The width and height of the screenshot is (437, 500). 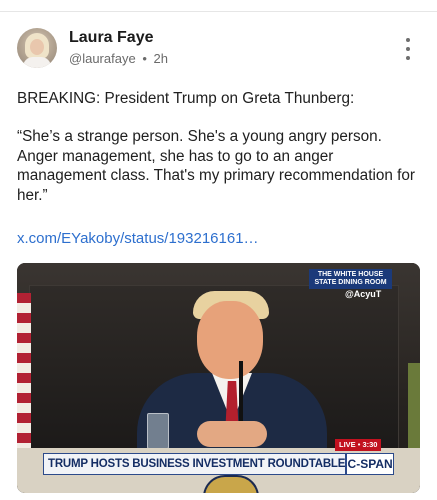 I want to click on author-meta: @laurafaye • 2h, so click(x=118, y=58).